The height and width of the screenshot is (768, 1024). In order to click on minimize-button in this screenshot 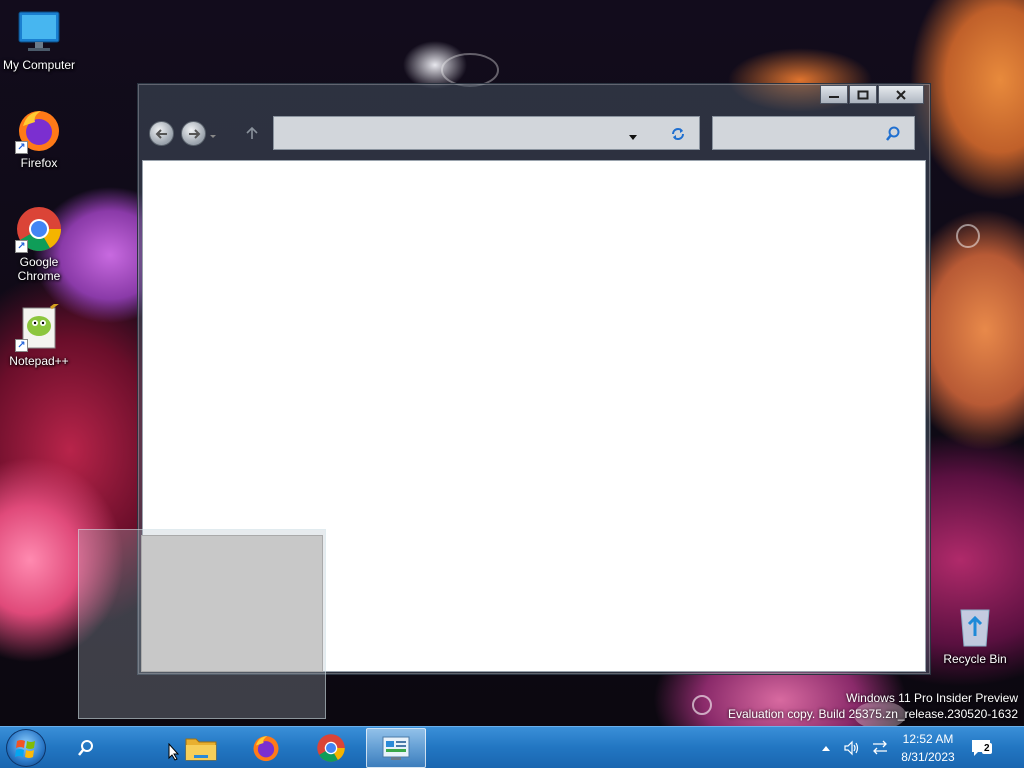, I will do `click(834, 94)`.